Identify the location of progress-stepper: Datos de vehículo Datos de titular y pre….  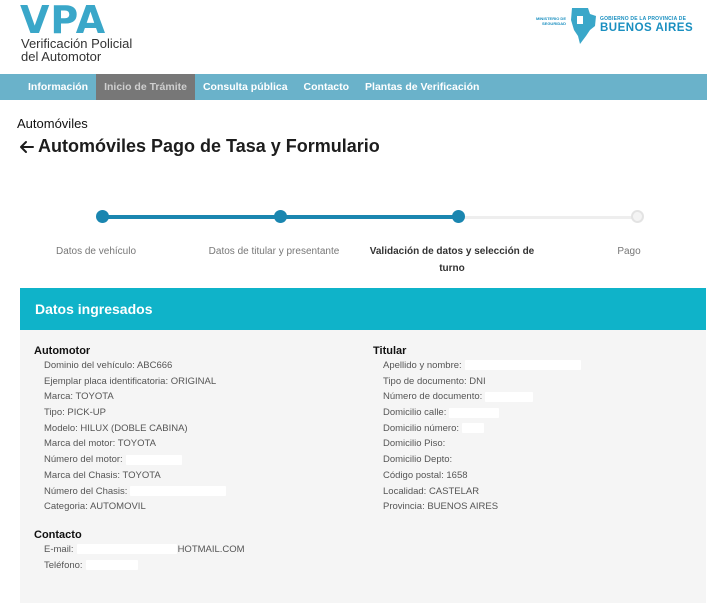
(353, 245).